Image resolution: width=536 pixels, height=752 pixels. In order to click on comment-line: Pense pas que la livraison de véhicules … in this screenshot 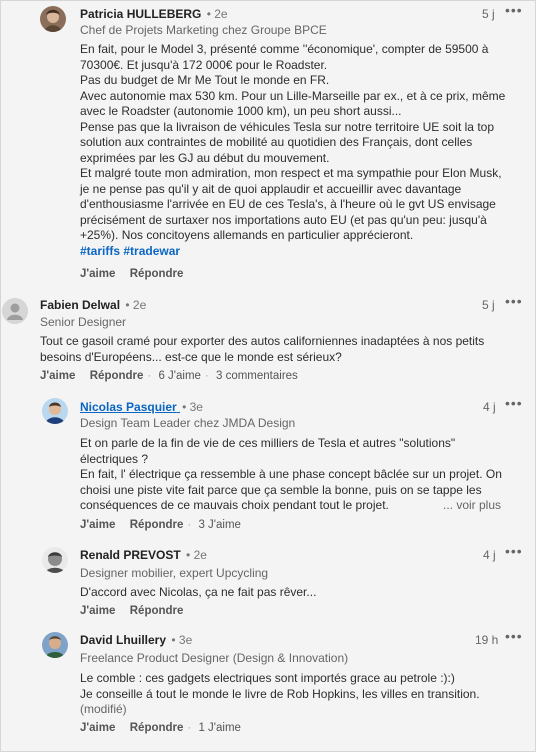, I will do `click(287, 126)`.